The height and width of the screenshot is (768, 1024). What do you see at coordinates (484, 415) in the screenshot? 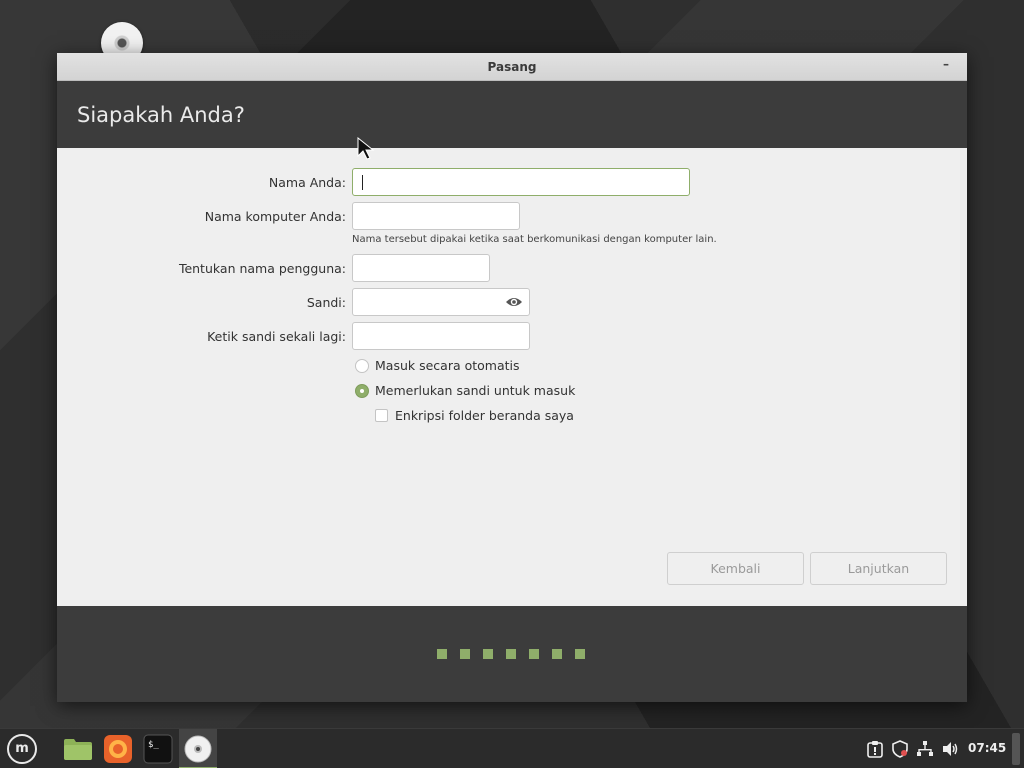
I see `encrypt-home-label: Enkripsi folder beranda saya` at bounding box center [484, 415].